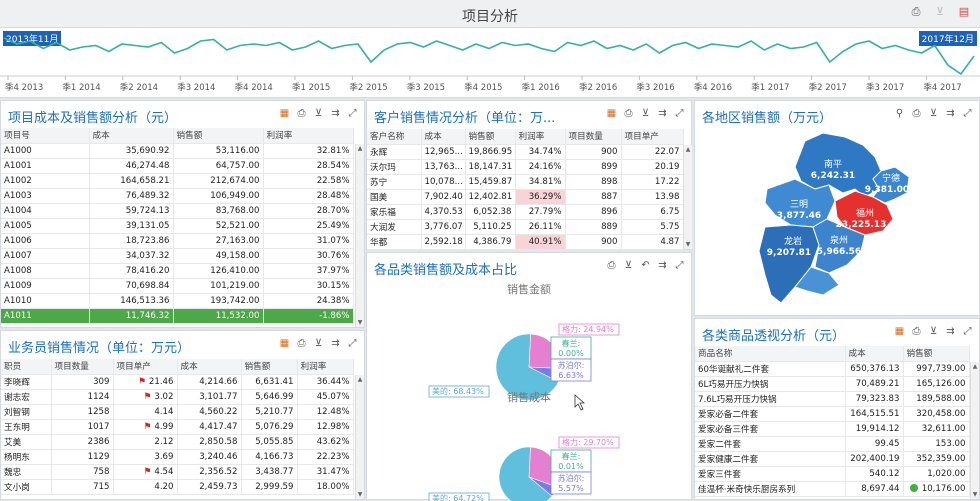 Image resolution: width=980 pixels, height=501 pixels. What do you see at coordinates (177, 151) in the screenshot?
I see `table-row: A1000 35,690.92 53,116.00 32.81%` at bounding box center [177, 151].